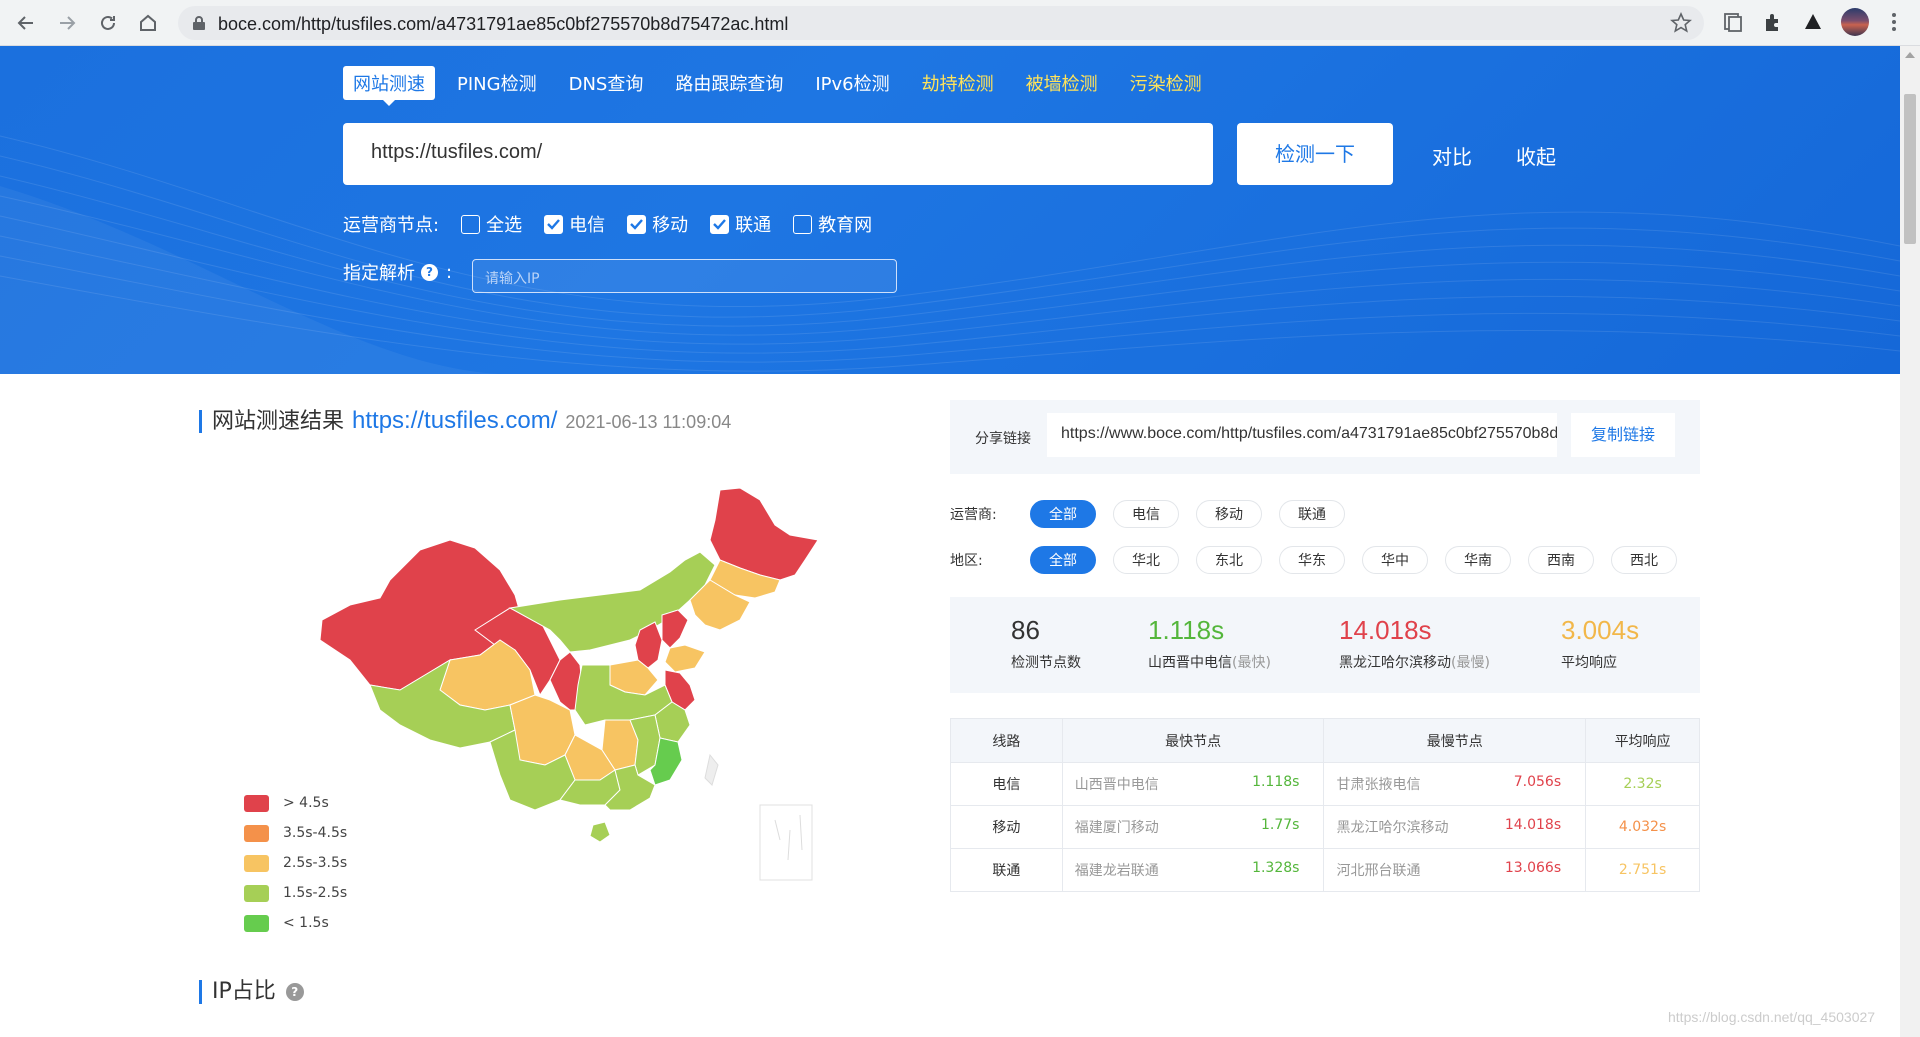  What do you see at coordinates (1910, 55) in the screenshot?
I see `scroll-up-arrow-icon` at bounding box center [1910, 55].